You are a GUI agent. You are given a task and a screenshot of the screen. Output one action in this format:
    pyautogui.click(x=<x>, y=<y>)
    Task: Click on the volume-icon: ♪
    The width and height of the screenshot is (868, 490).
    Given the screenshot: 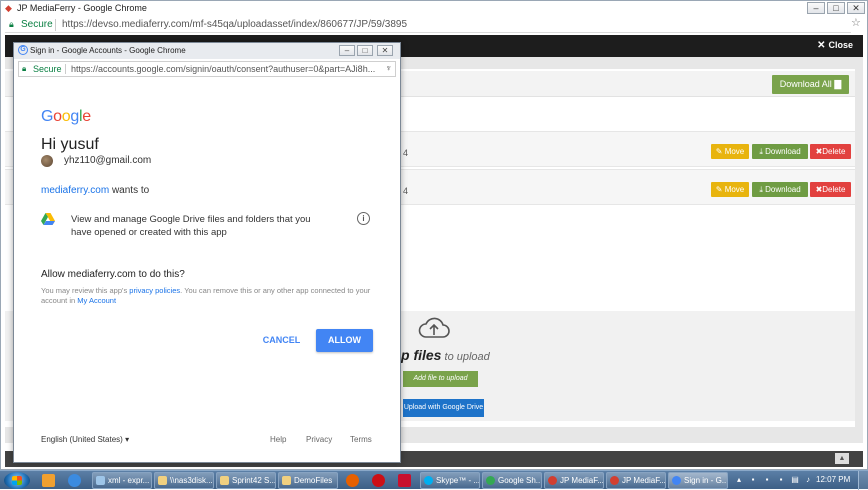 What is the action you would take?
    pyautogui.click(x=808, y=480)
    